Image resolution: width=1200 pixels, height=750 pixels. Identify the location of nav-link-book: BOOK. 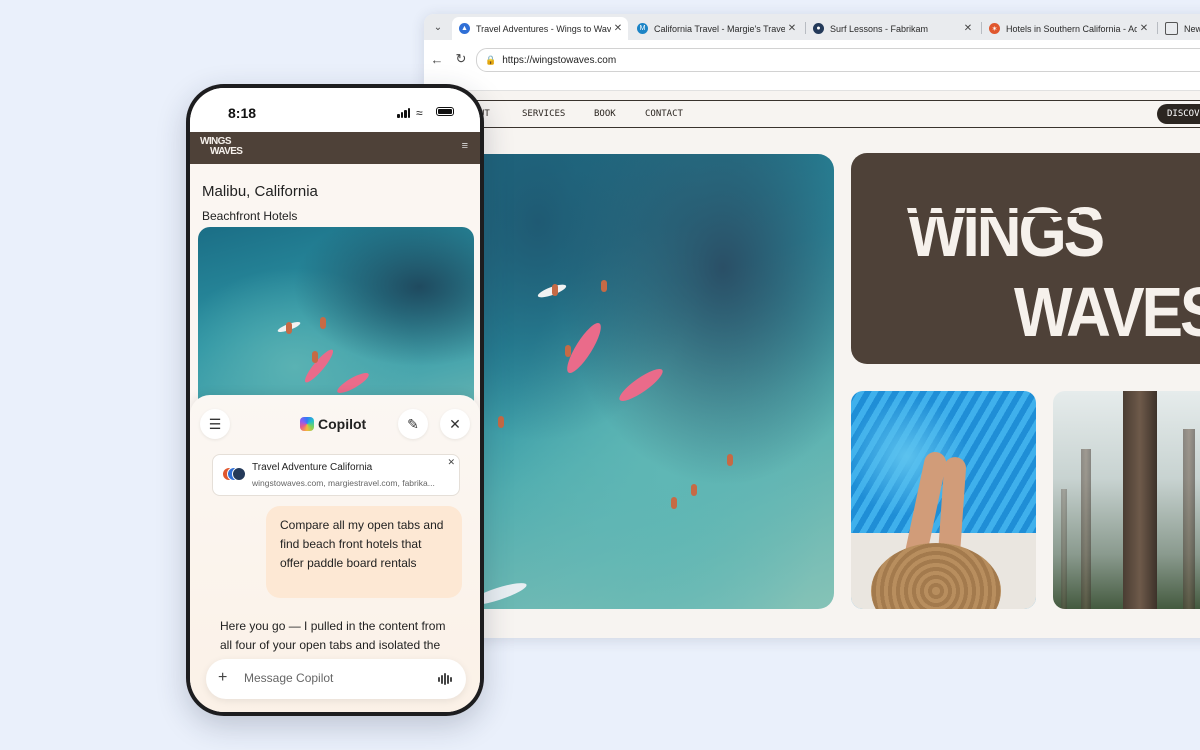
(605, 114).